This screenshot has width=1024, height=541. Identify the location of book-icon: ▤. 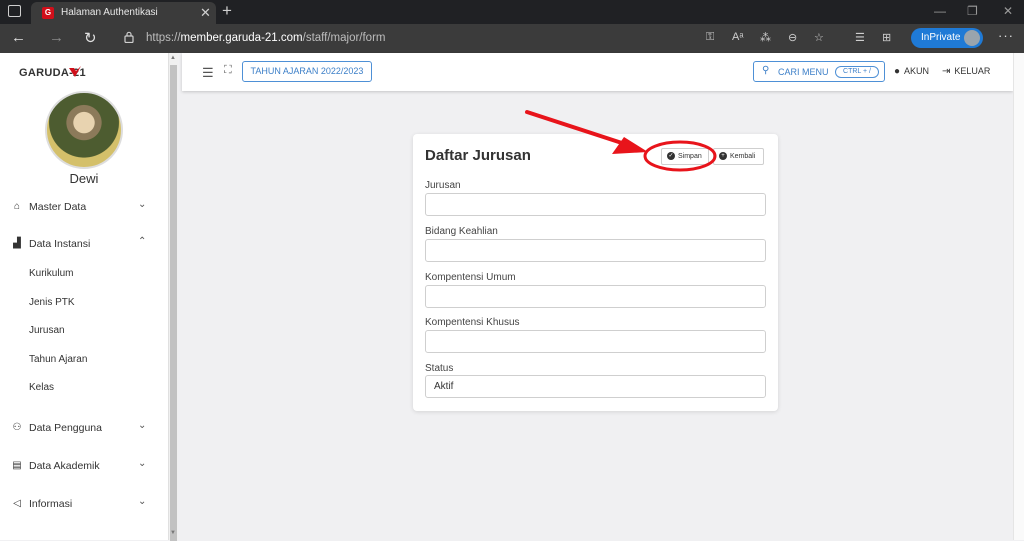
(17, 465).